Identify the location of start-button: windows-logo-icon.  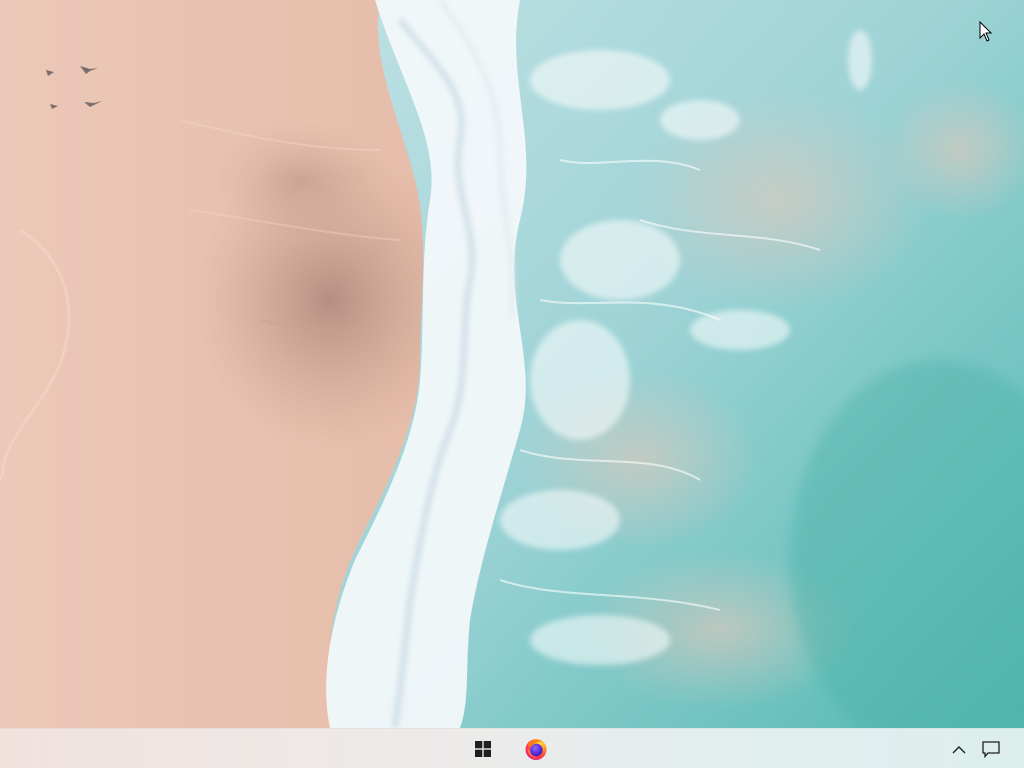
(483, 749).